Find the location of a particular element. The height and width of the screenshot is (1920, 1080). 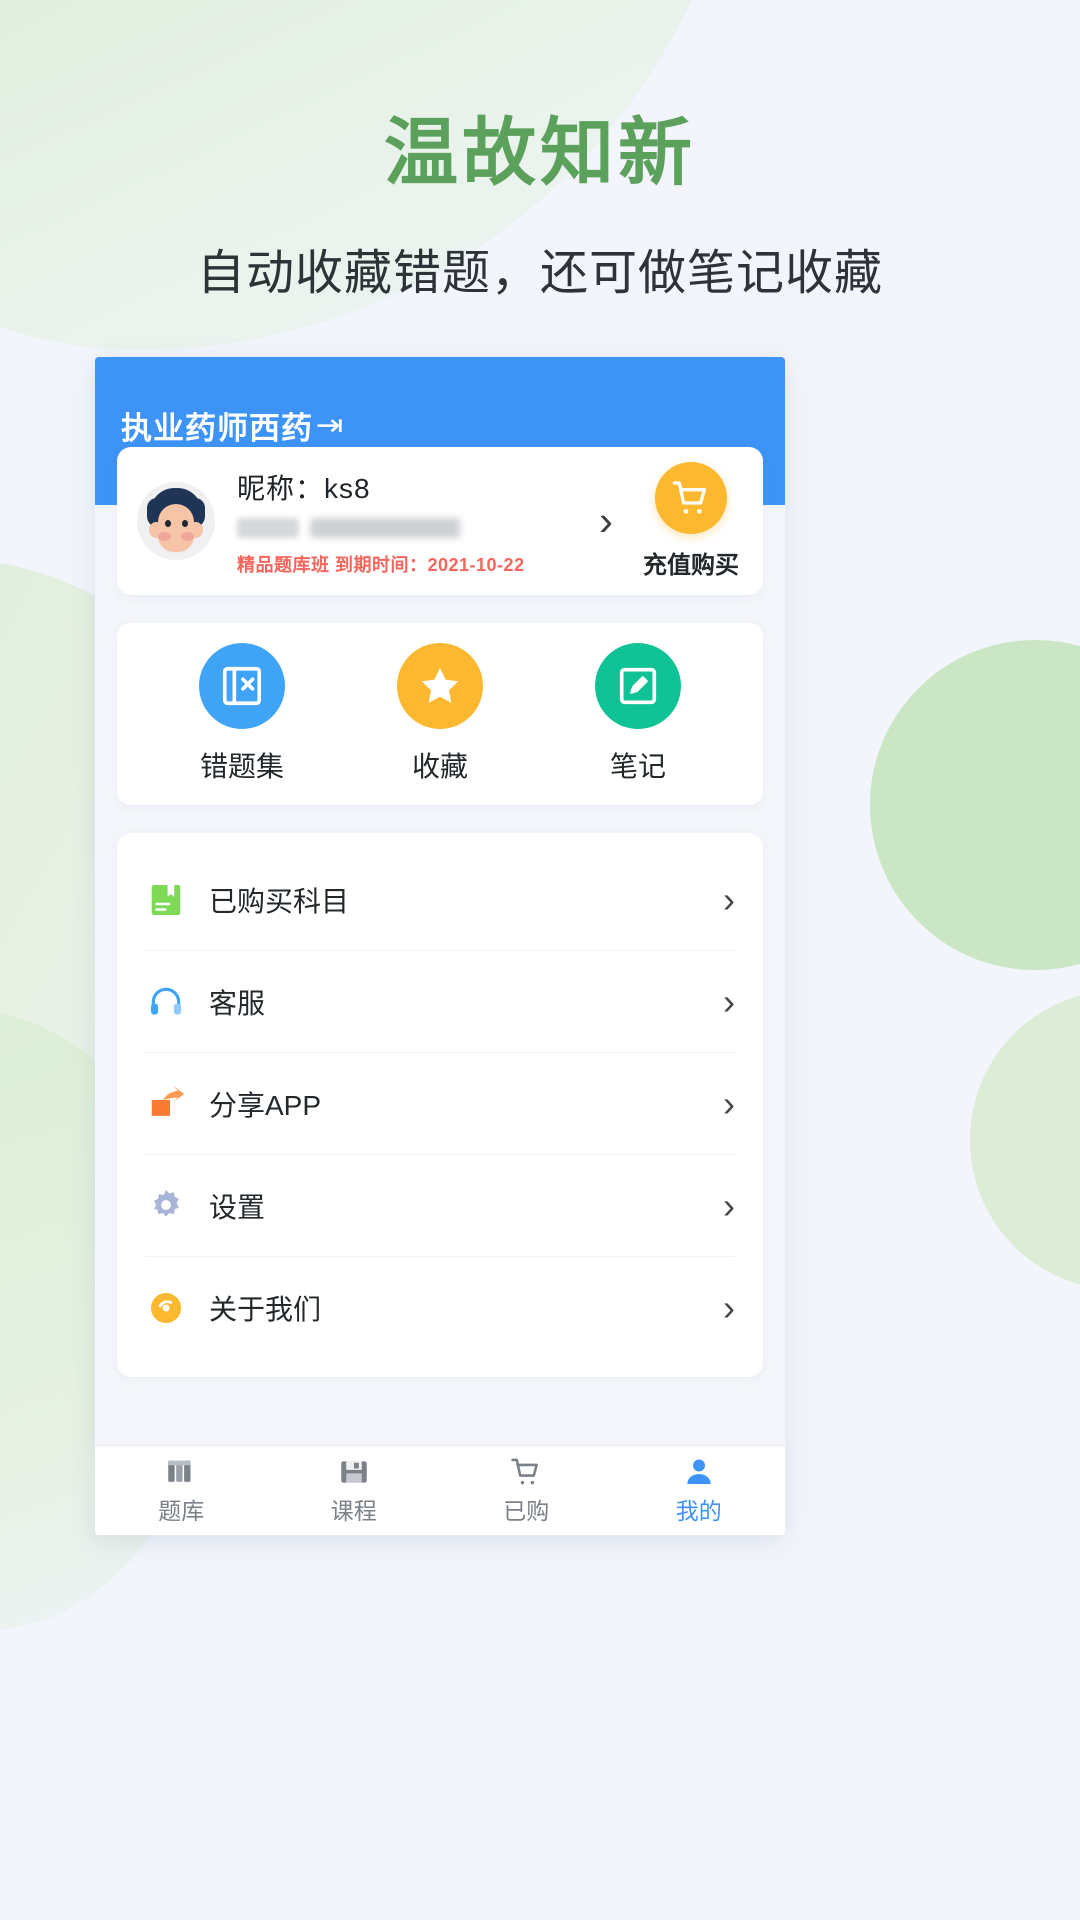

menu-item-customer-service: 客服 › is located at coordinates (440, 1002).